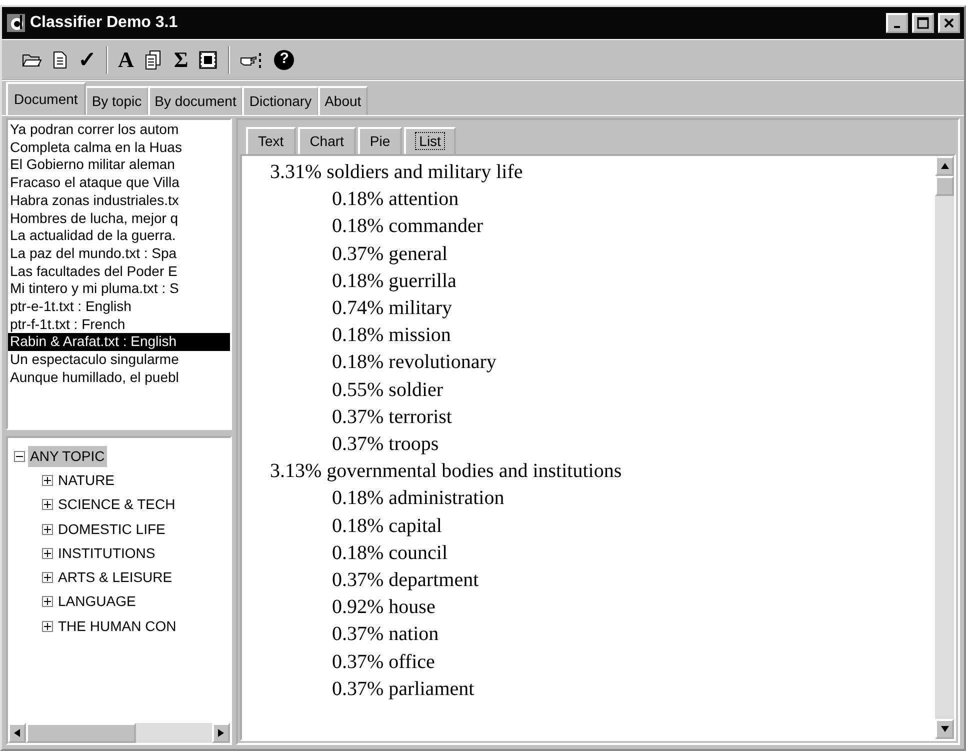  I want to click on scroll-up-button, so click(944, 166).